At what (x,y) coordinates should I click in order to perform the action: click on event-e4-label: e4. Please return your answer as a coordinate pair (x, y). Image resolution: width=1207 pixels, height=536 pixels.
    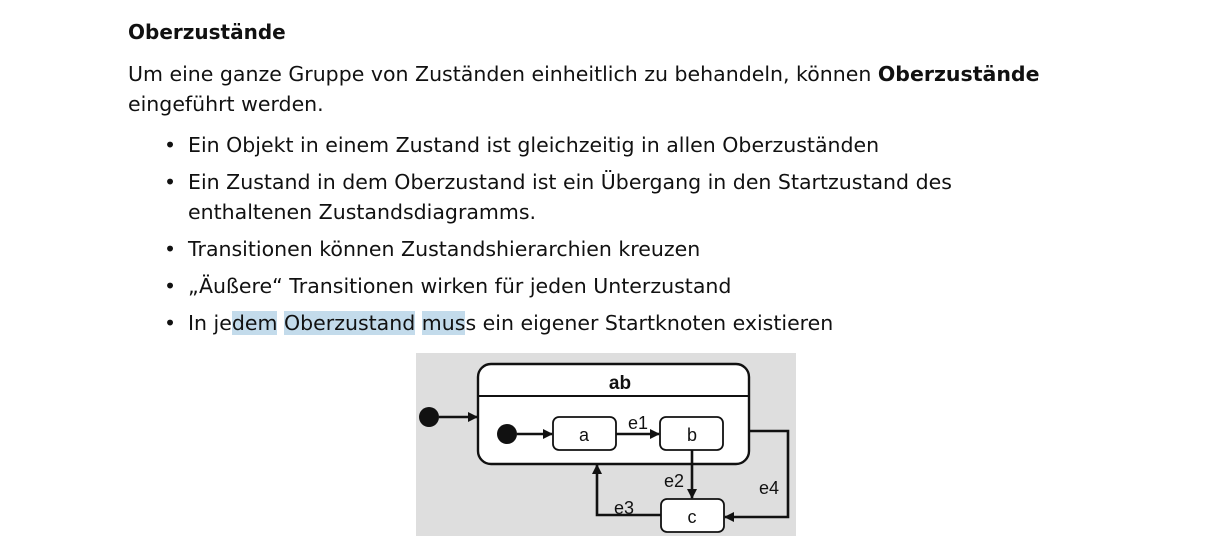
    Looking at the image, I should click on (769, 488).